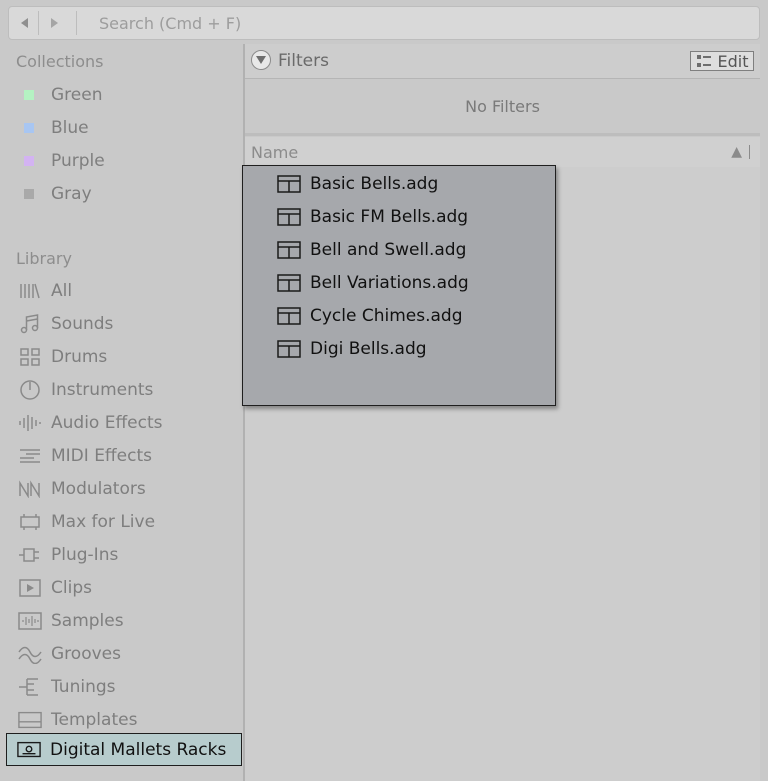  What do you see at coordinates (102, 390) in the screenshot?
I see `sidebar-item-label: Instruments` at bounding box center [102, 390].